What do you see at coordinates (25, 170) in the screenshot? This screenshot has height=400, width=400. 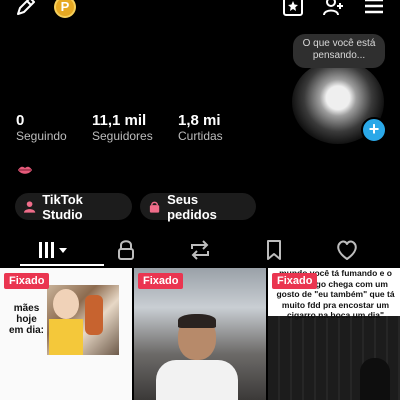 I see `lips-icon` at bounding box center [25, 170].